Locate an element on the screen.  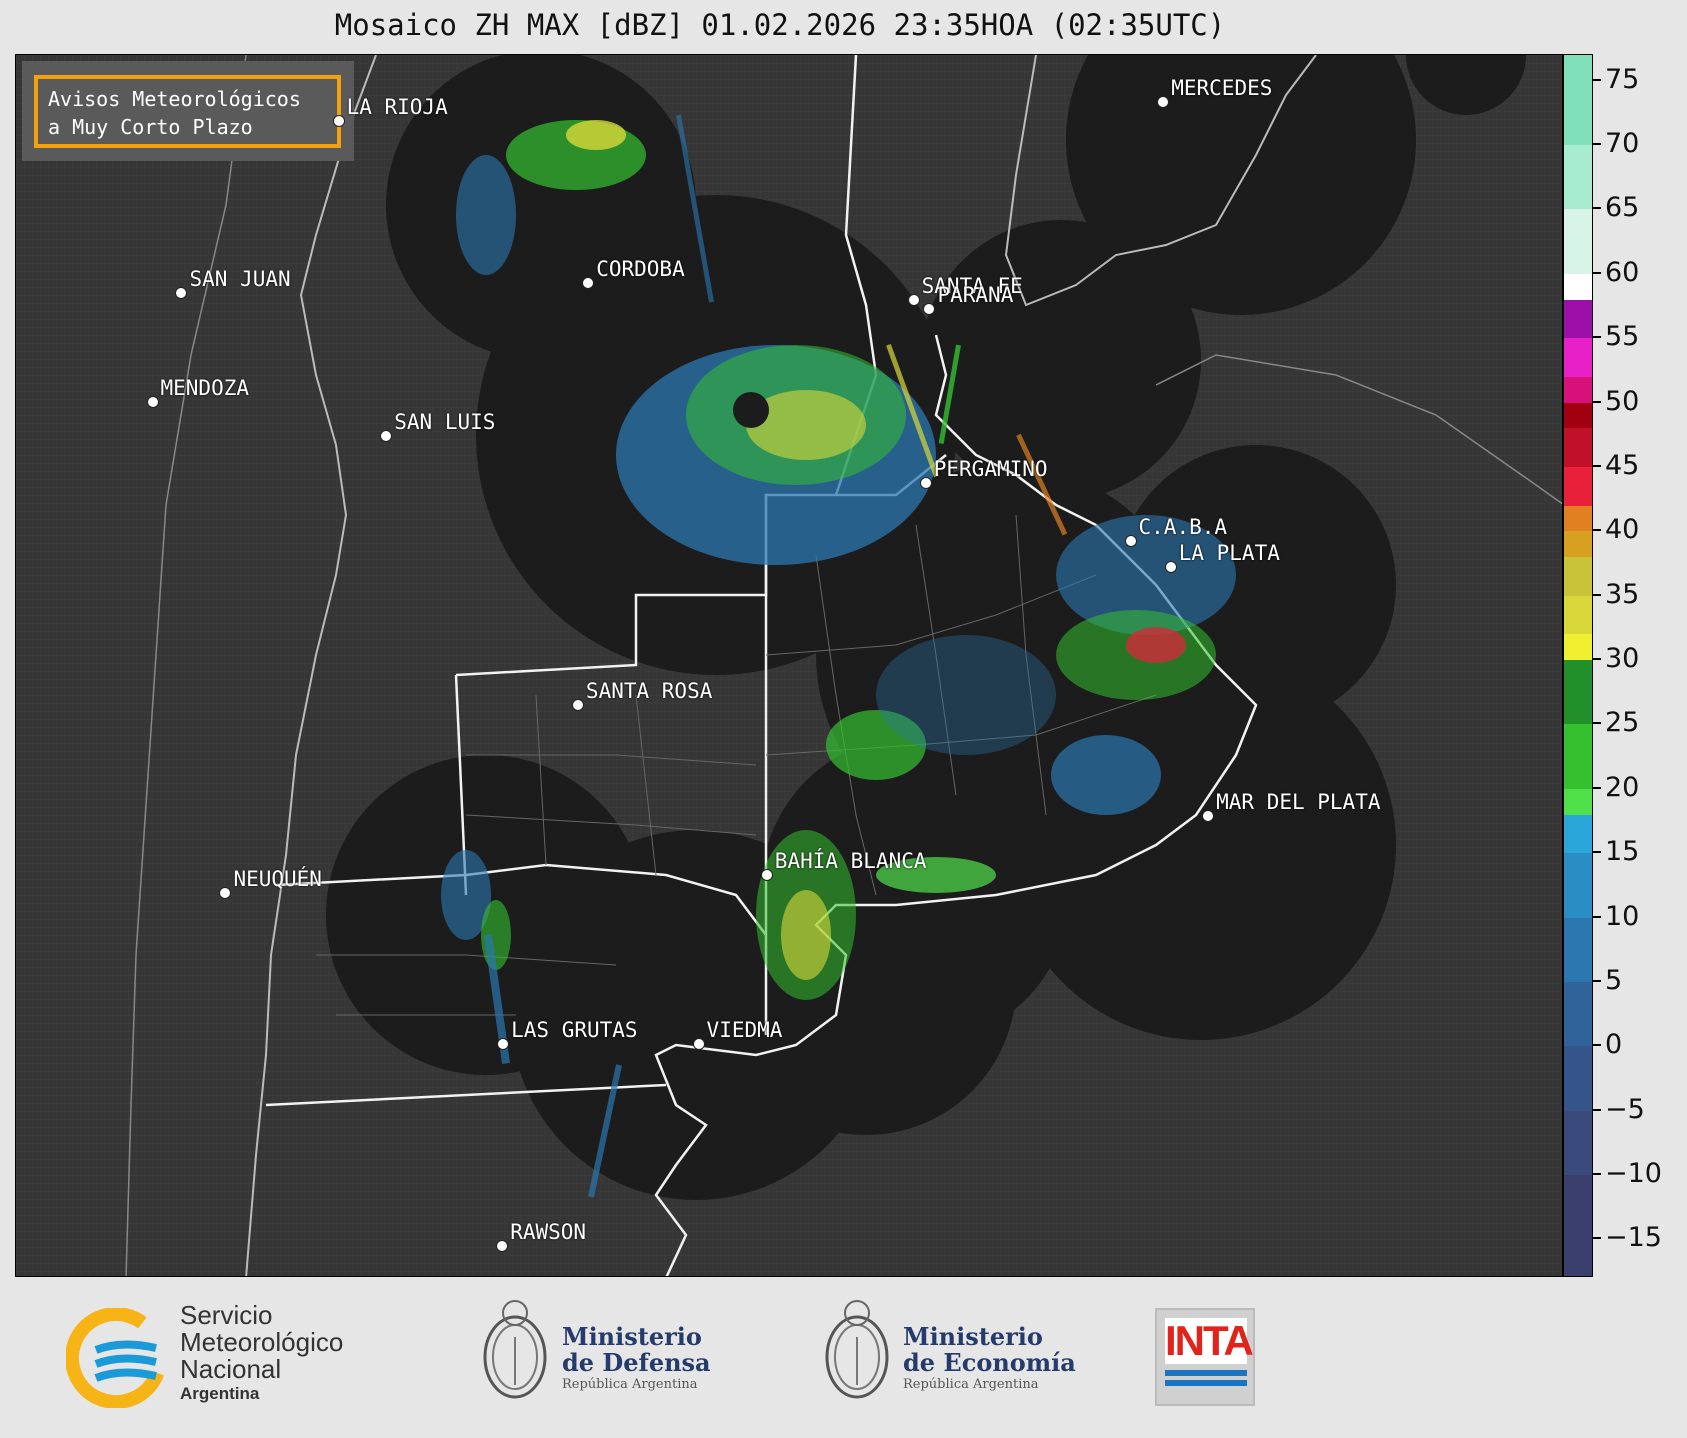
colorbar-tick-label: 65 is located at coordinates (1622, 208).